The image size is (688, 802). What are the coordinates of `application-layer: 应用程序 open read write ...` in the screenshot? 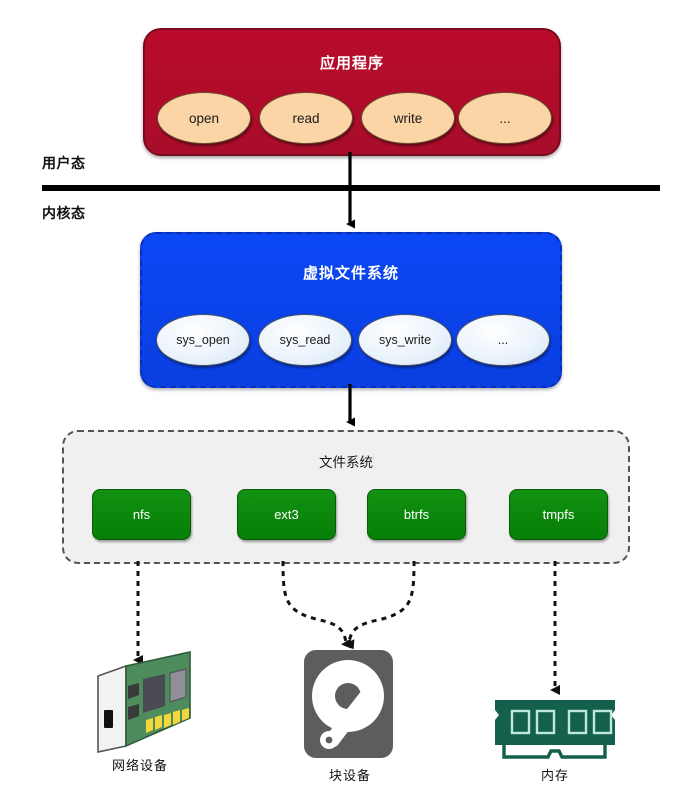 It's located at (352, 92).